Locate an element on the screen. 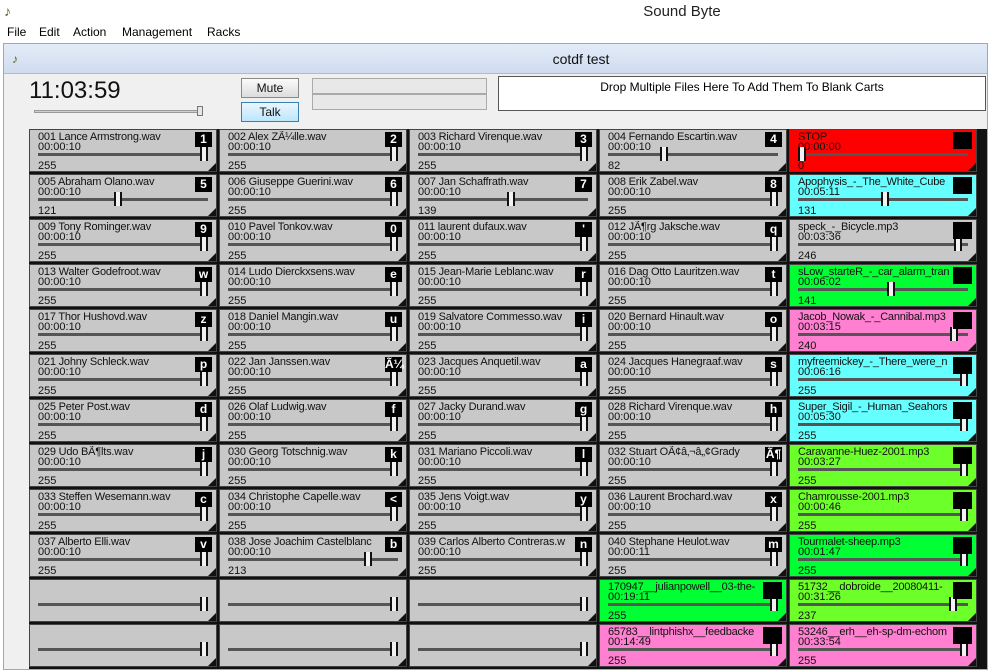  cart-button: 019 Salvatore Commesso.wav 00:00:10 255 i is located at coordinates (503, 330).